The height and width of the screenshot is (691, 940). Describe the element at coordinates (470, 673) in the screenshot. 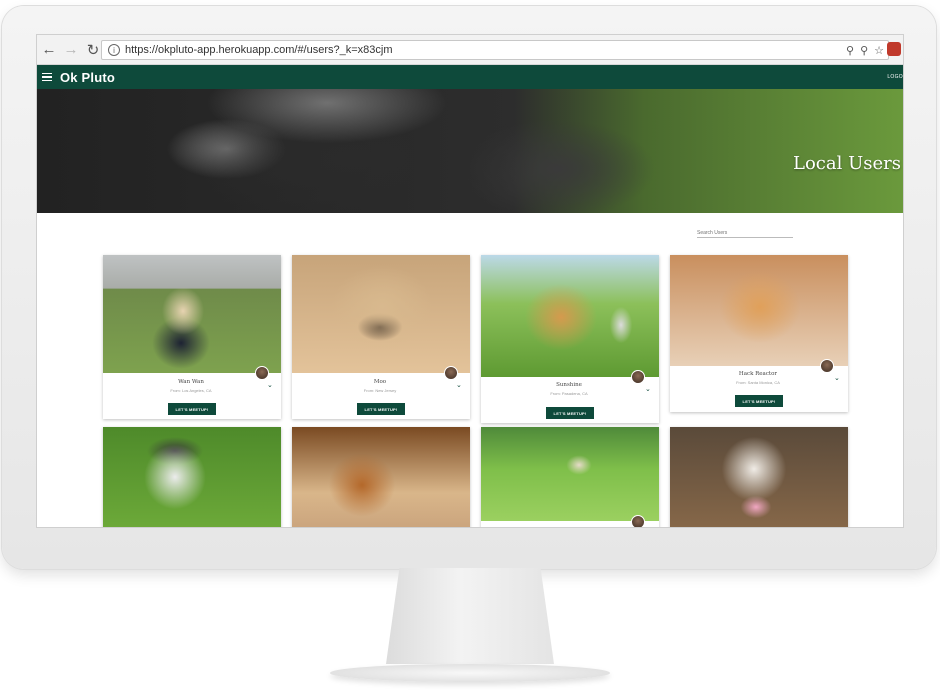

I see `monitor-base` at that location.